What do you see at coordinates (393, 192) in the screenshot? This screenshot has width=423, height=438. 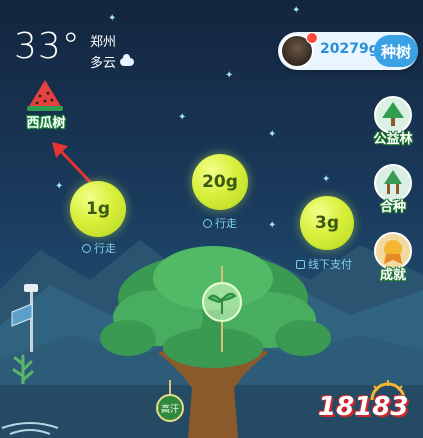 I see `side-menu-co-plant: 合种` at bounding box center [393, 192].